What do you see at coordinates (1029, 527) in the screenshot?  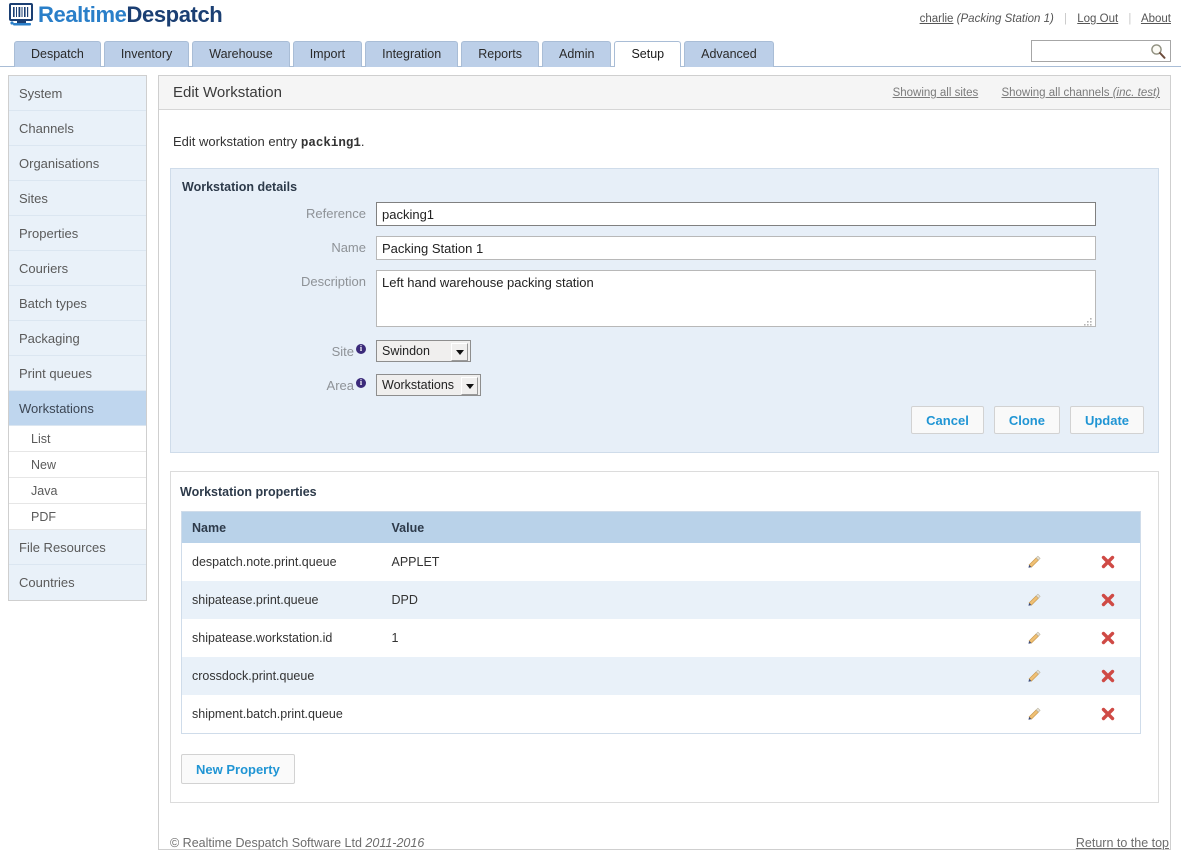 I see `column-header-edit` at bounding box center [1029, 527].